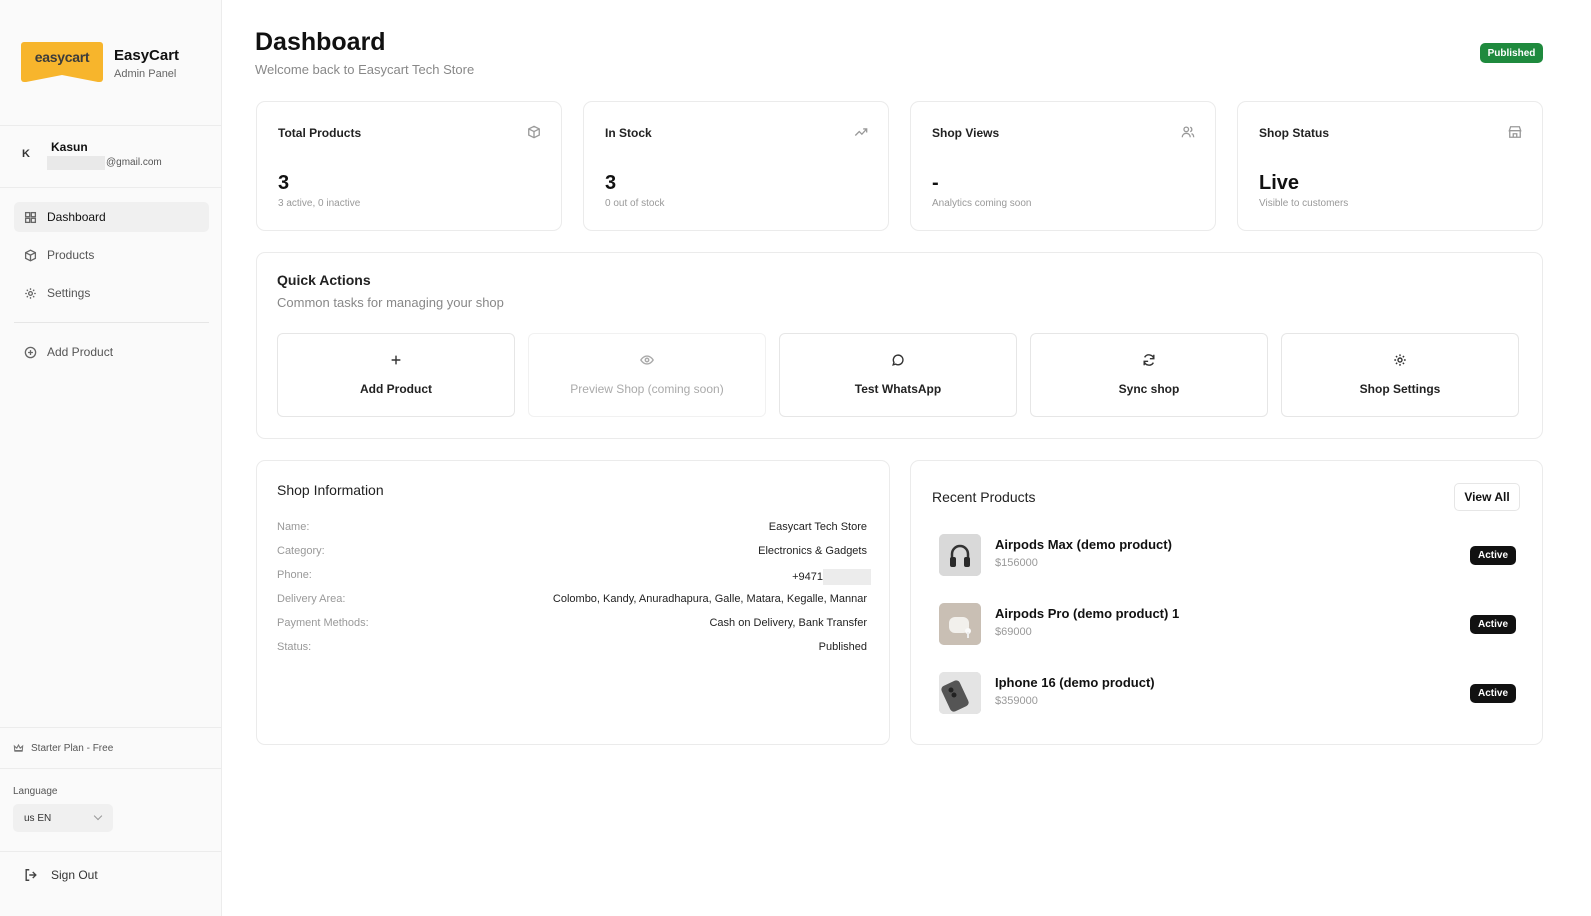  I want to click on info-value: Cash on Delivery, Bank Transfer, so click(788, 623).